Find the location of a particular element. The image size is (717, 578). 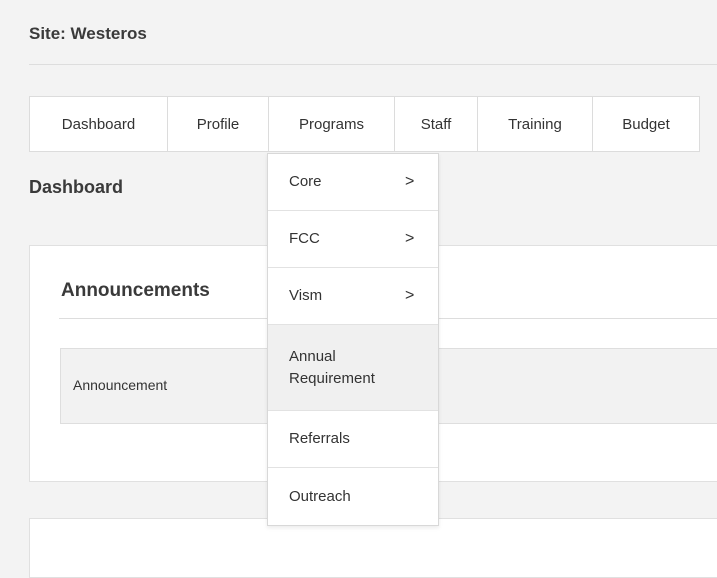

menu-item-annual-requirement: Annual Requirement is located at coordinates (353, 368).